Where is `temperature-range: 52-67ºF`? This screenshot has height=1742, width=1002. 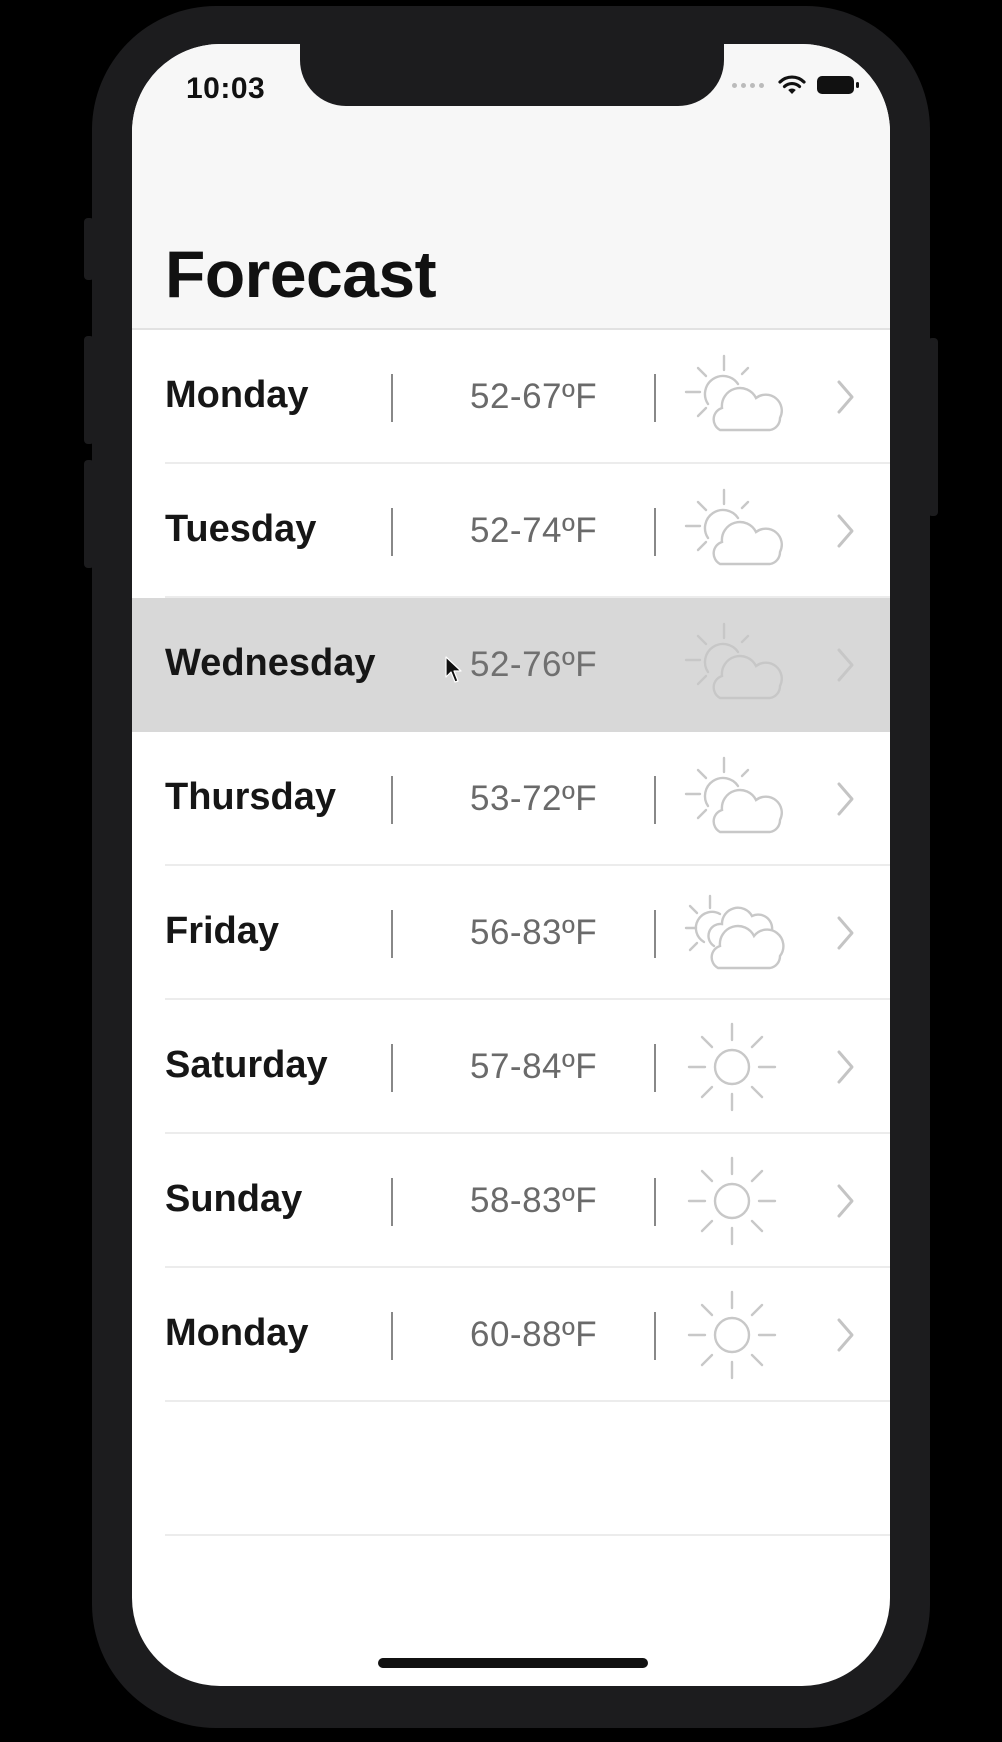 temperature-range: 52-67ºF is located at coordinates (534, 396).